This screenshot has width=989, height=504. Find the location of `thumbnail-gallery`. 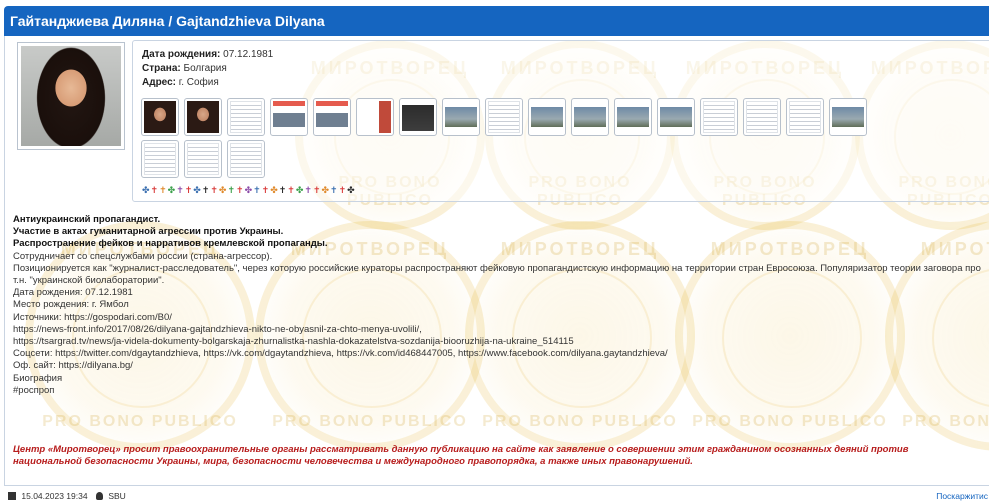

thumbnail-gallery is located at coordinates (565, 140).